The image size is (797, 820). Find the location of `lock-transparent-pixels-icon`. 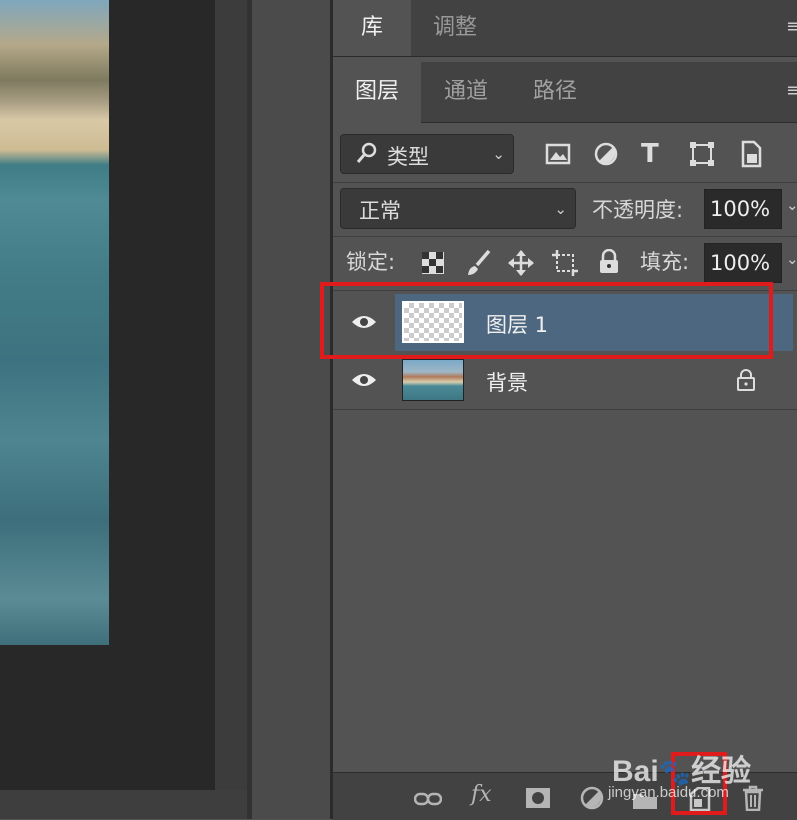

lock-transparent-pixels-icon is located at coordinates (433, 265).